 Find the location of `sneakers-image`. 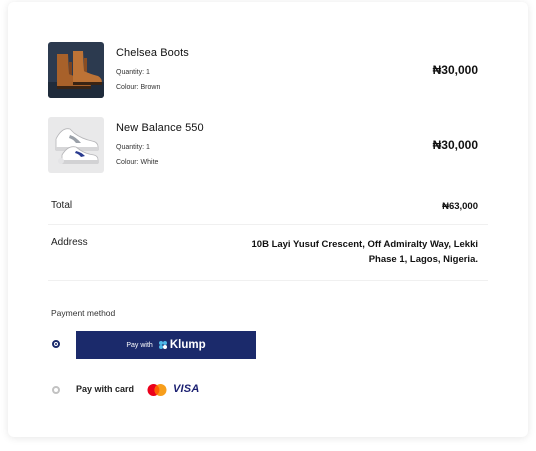

sneakers-image is located at coordinates (76, 145).